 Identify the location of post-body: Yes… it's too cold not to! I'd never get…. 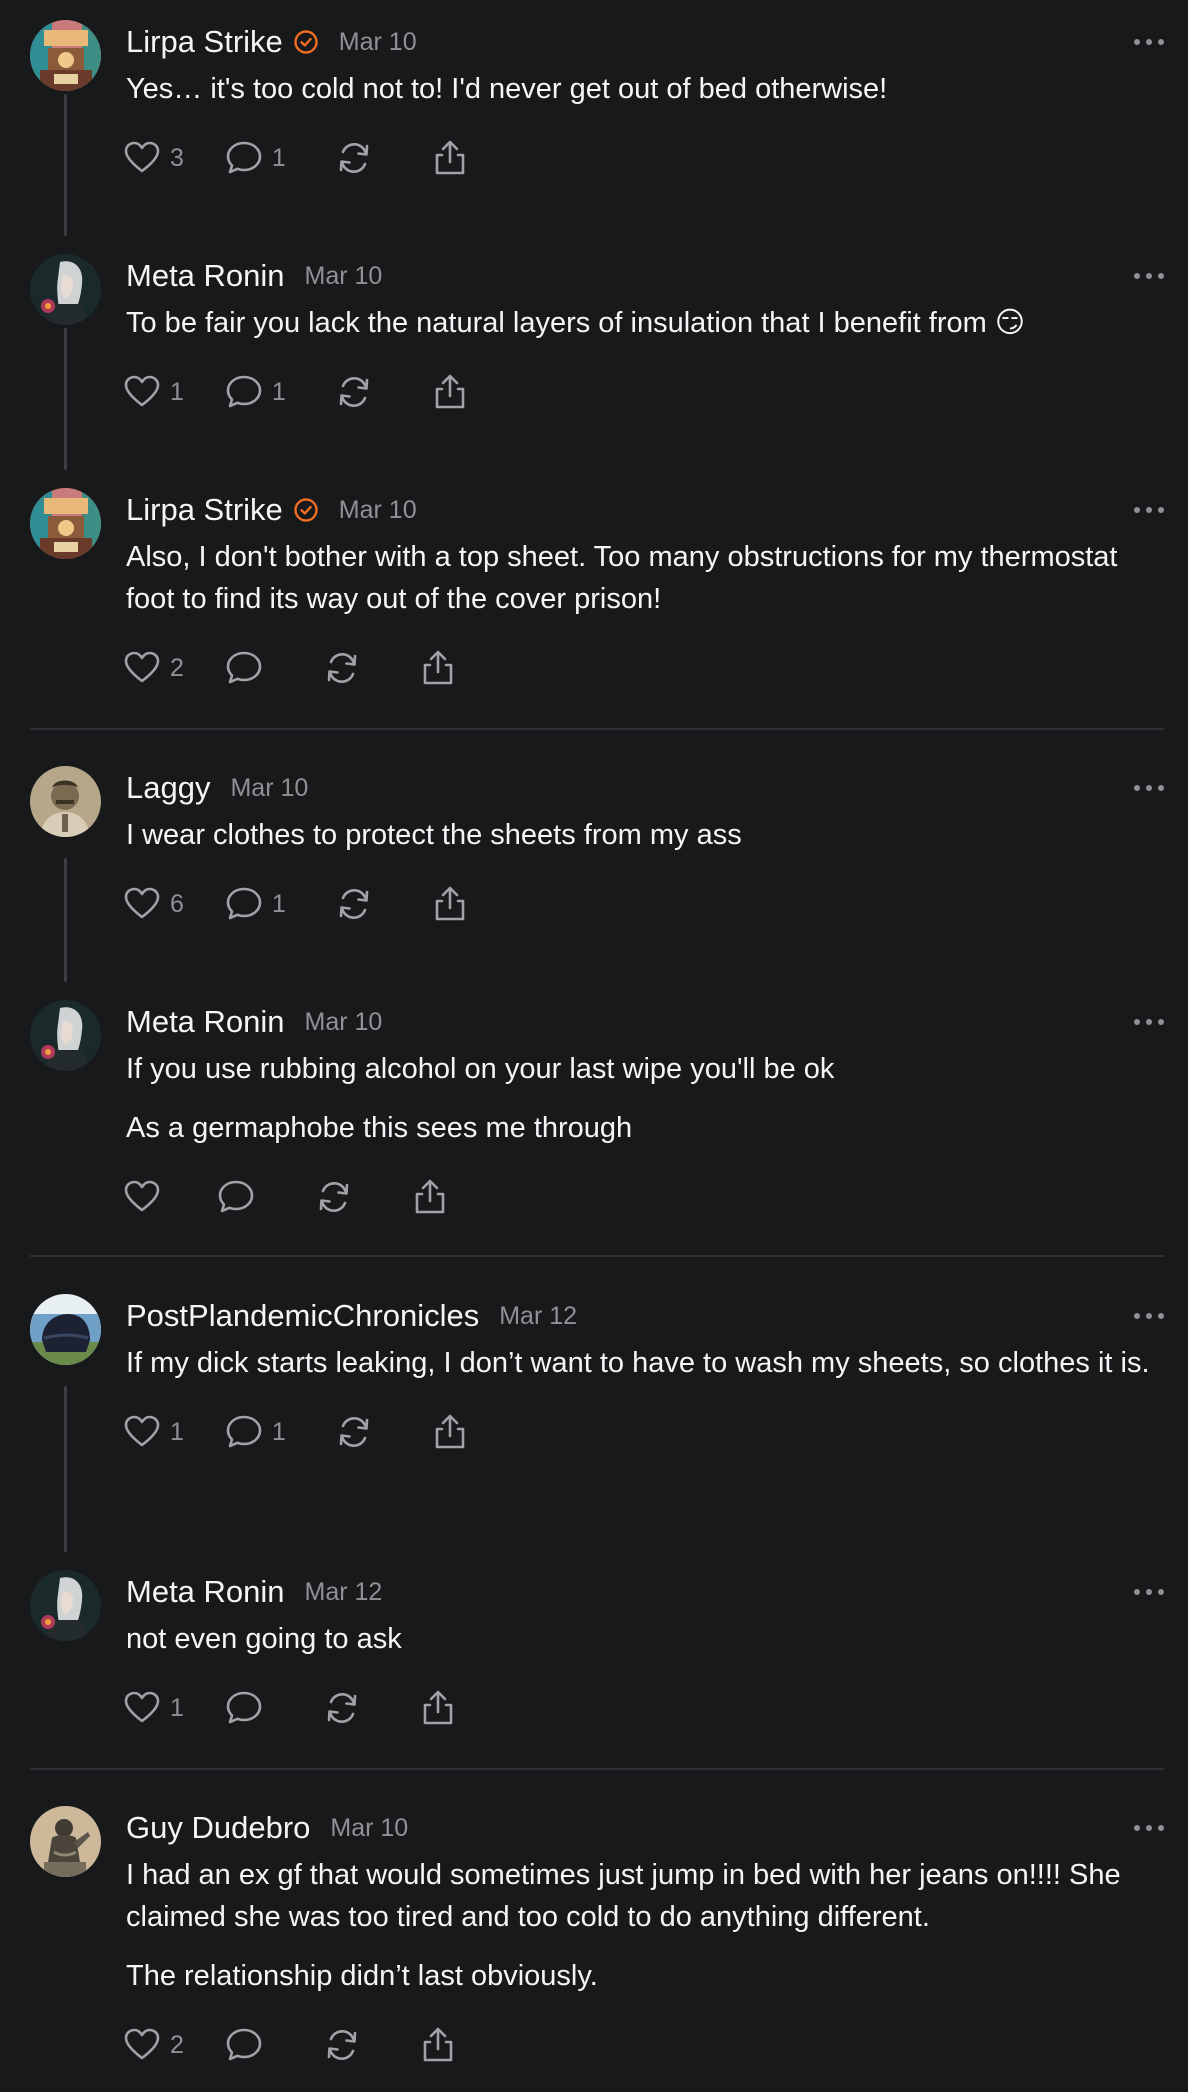
(645, 89).